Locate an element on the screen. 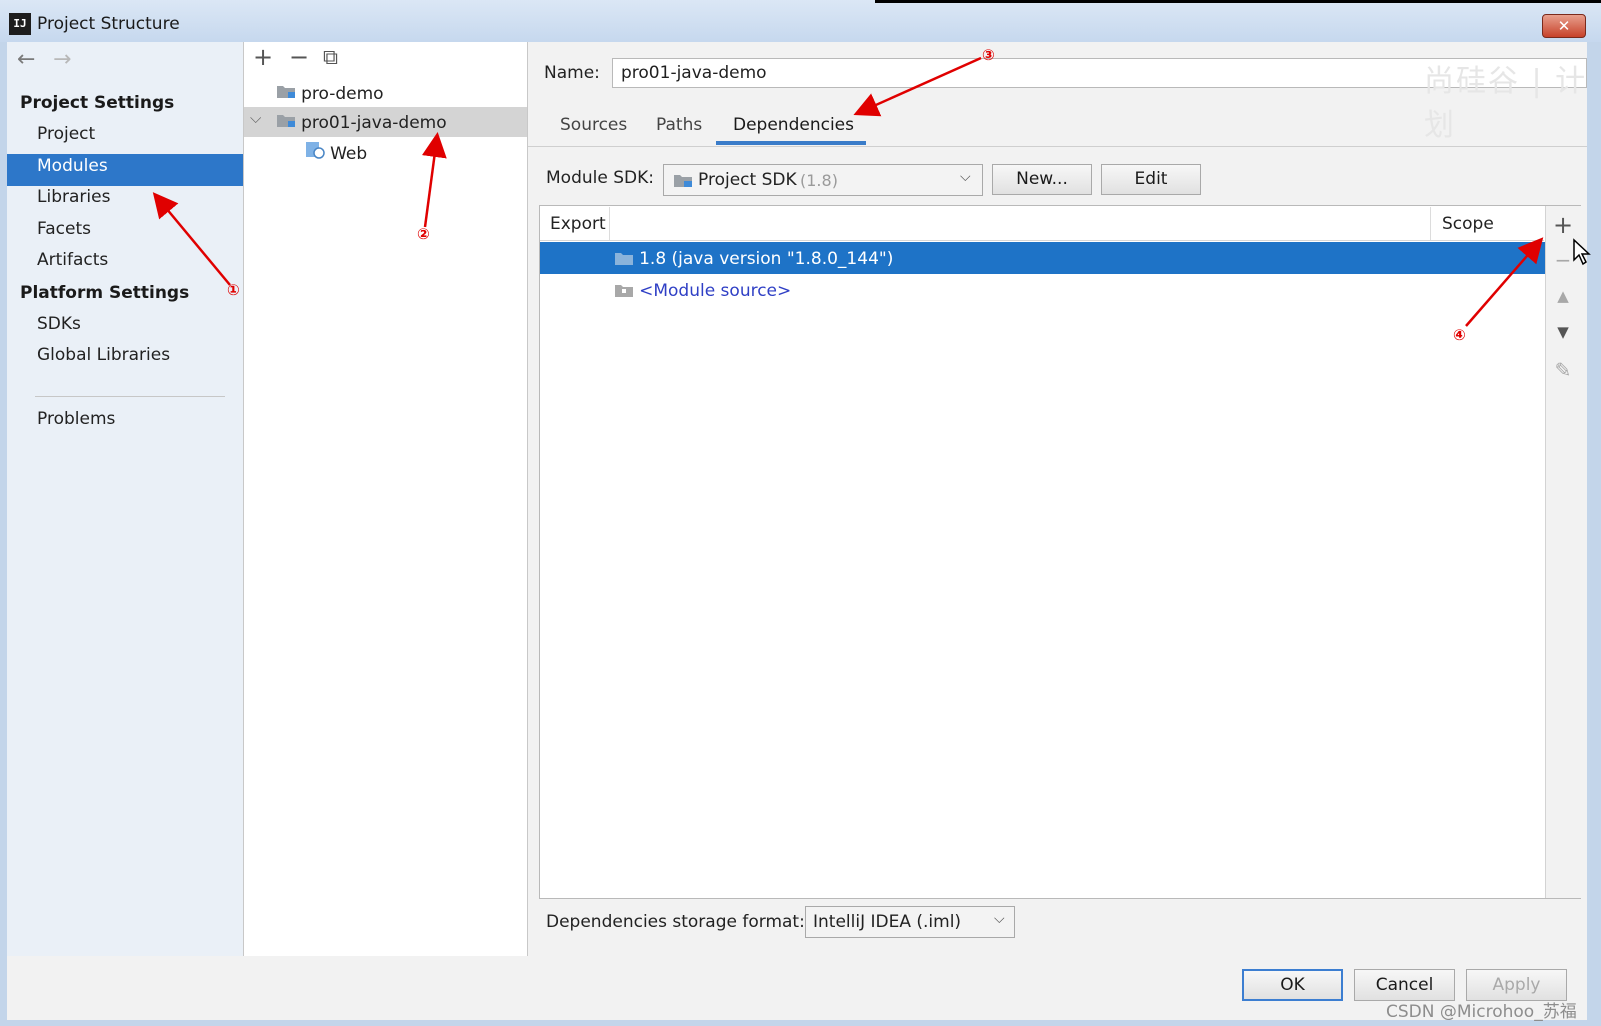  annotation-number-3: ③ is located at coordinates (988, 55).